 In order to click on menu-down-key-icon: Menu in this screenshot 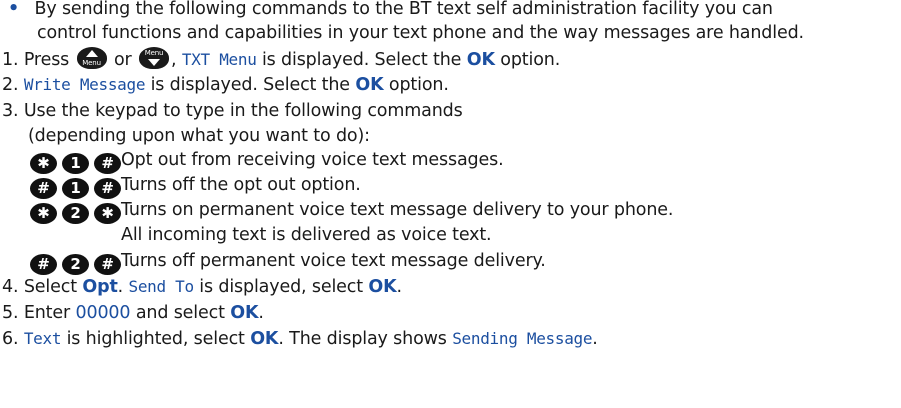, I will do `click(154, 58)`.